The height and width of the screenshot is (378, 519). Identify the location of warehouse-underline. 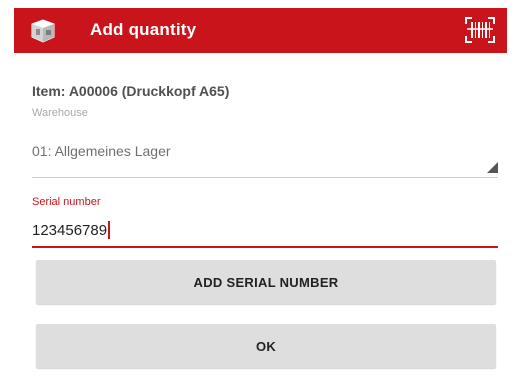
(265, 177).